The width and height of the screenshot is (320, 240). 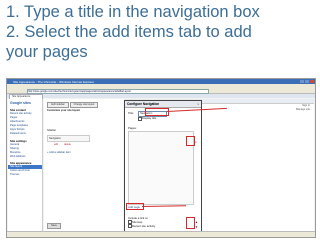 What do you see at coordinates (14, 144) in the screenshot?
I see `sidebar-item-general: General` at bounding box center [14, 144].